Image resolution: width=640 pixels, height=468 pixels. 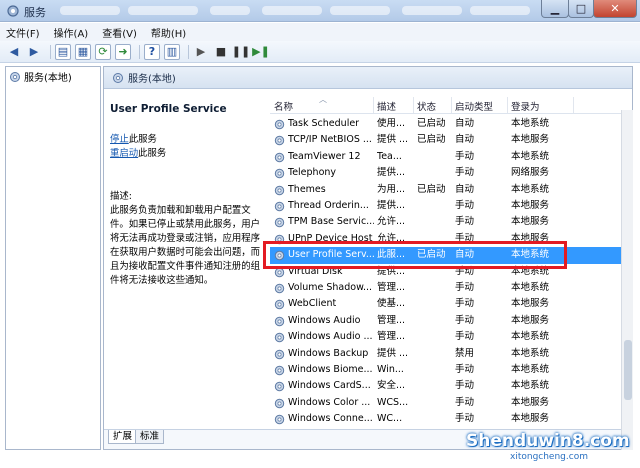 I want to click on table-row: Themes 为用... 已启动 自动 本地系统, so click(x=451, y=190).